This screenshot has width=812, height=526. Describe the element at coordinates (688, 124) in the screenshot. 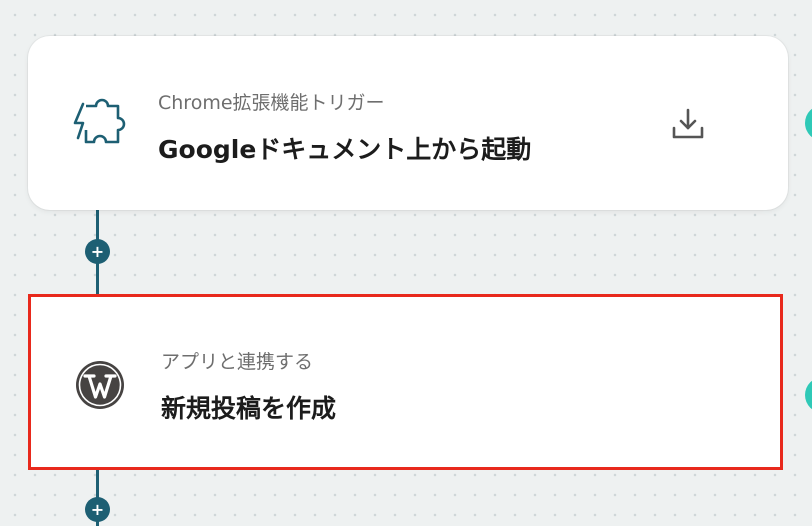

I see `download-icon` at that location.